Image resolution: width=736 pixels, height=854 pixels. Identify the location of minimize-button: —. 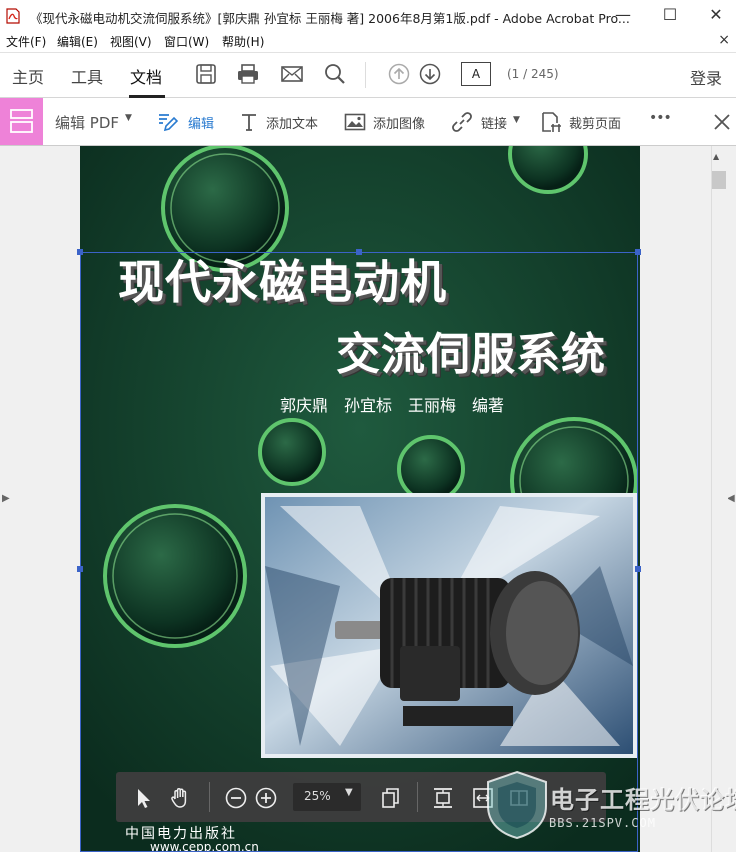
(623, 16).